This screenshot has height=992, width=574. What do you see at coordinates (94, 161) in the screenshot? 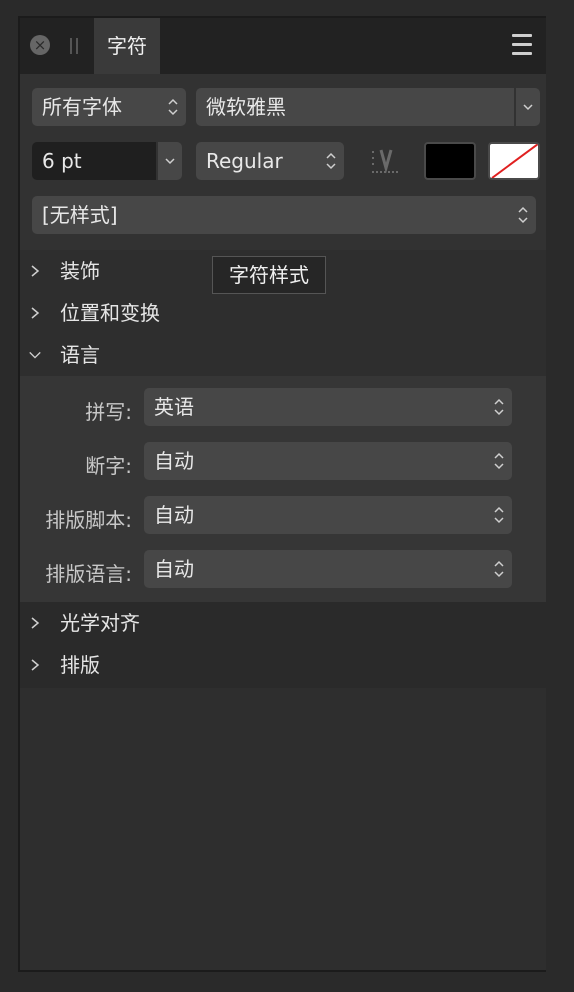
I see `font-size-input: 6 pt` at bounding box center [94, 161].